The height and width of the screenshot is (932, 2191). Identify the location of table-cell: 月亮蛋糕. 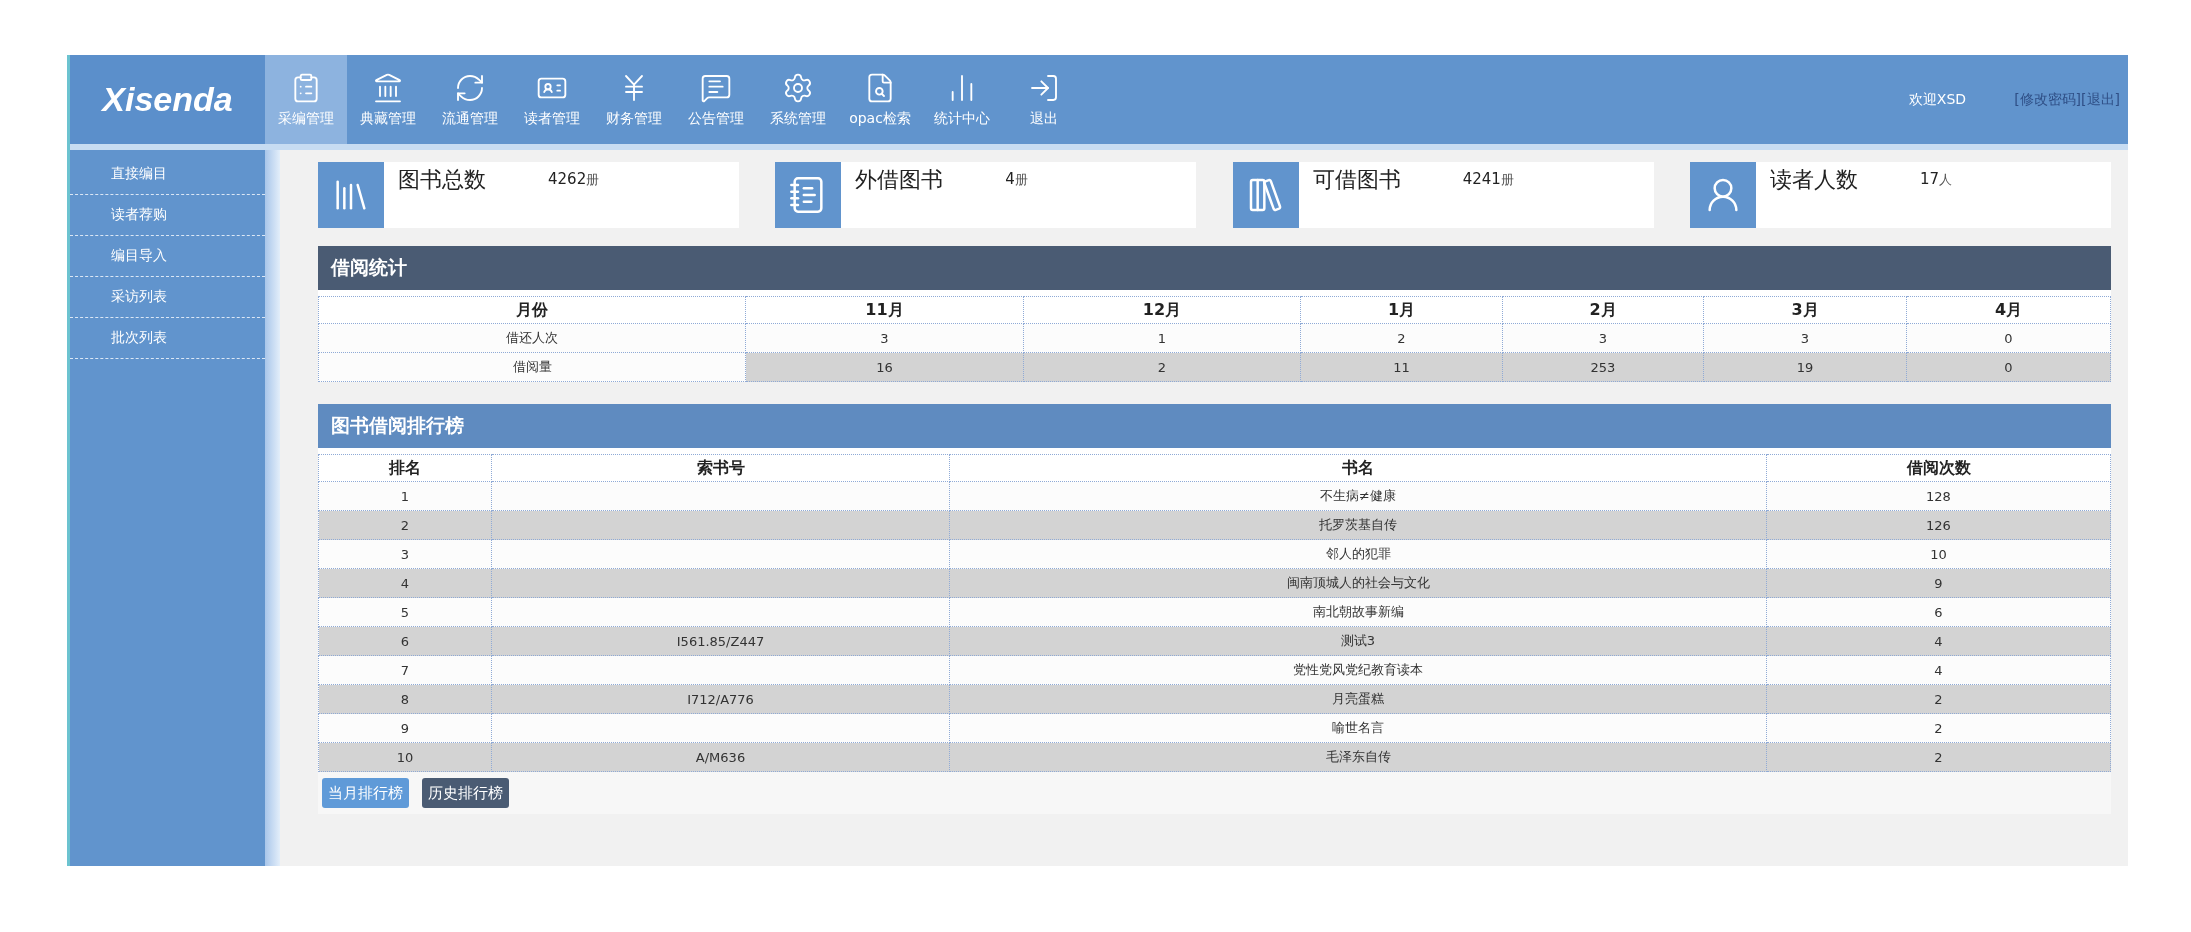
(1358, 699).